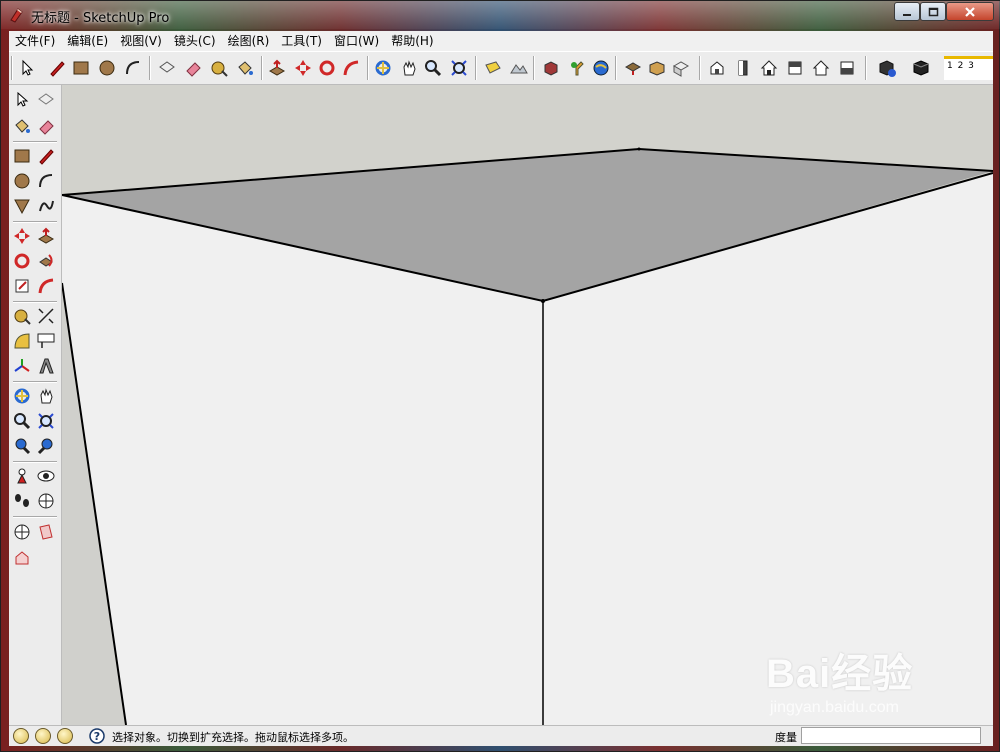 The width and height of the screenshot is (1000, 752). Describe the element at coordinates (459, 68) in the screenshot. I see `tb-zoom-extents-button` at that location.